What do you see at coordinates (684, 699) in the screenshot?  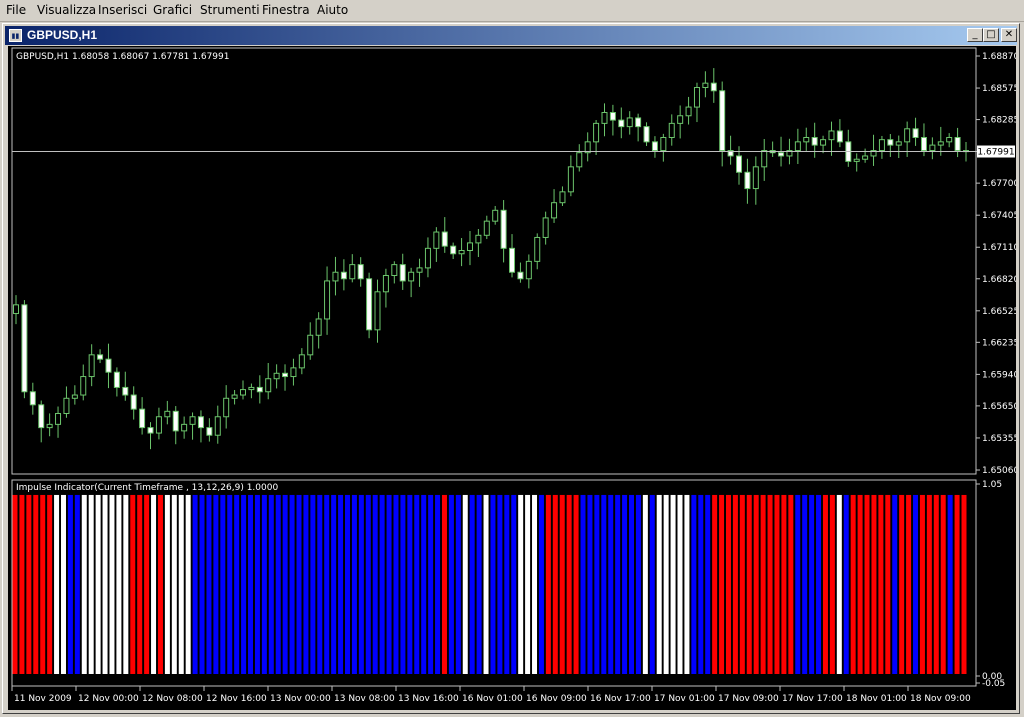 I see `time-tick-label: 17 Nov 01:00` at bounding box center [684, 699].